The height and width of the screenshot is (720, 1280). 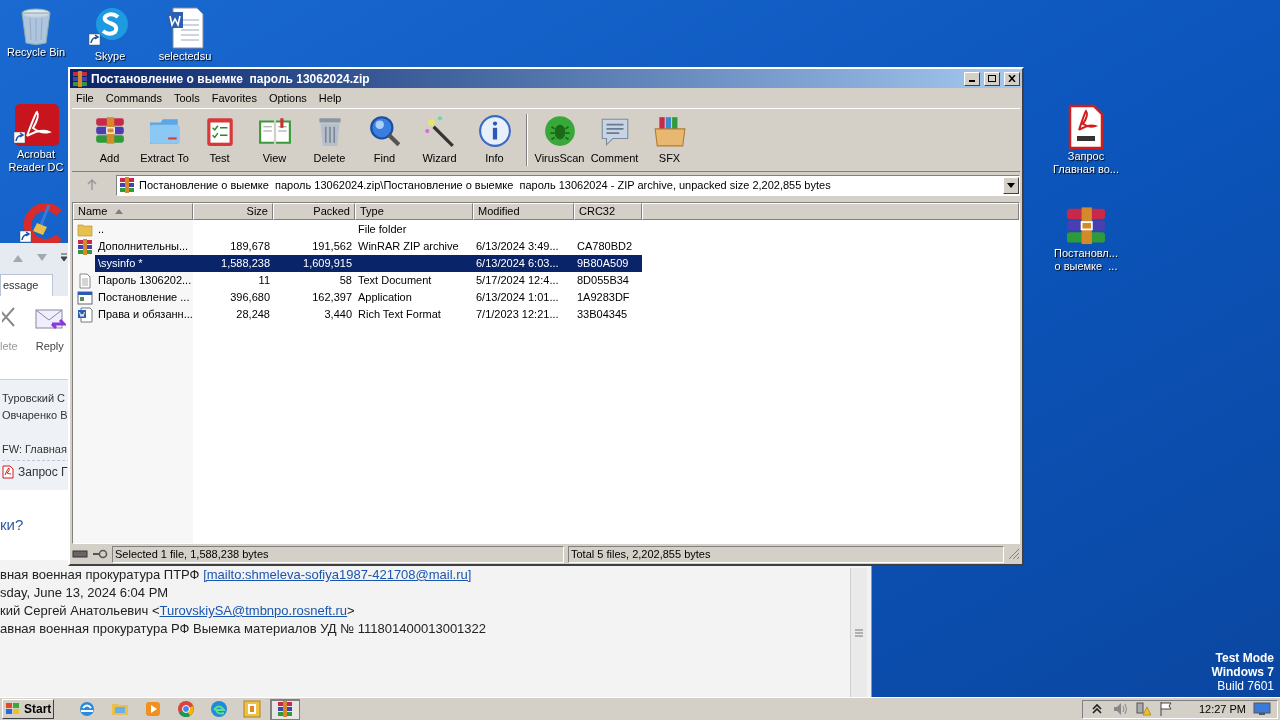 What do you see at coordinates (608, 211) in the screenshot?
I see `column-header: CRC32` at bounding box center [608, 211].